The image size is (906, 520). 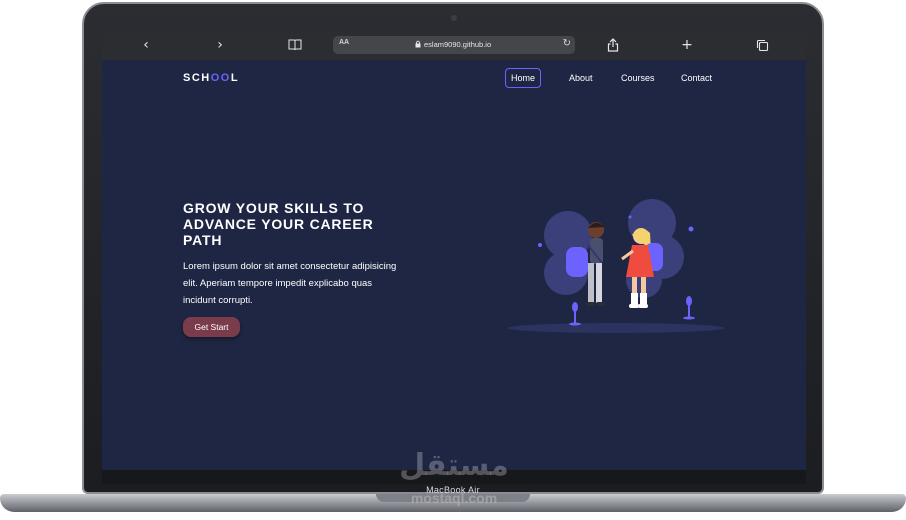 What do you see at coordinates (344, 42) in the screenshot?
I see `text-size-button: AA` at bounding box center [344, 42].